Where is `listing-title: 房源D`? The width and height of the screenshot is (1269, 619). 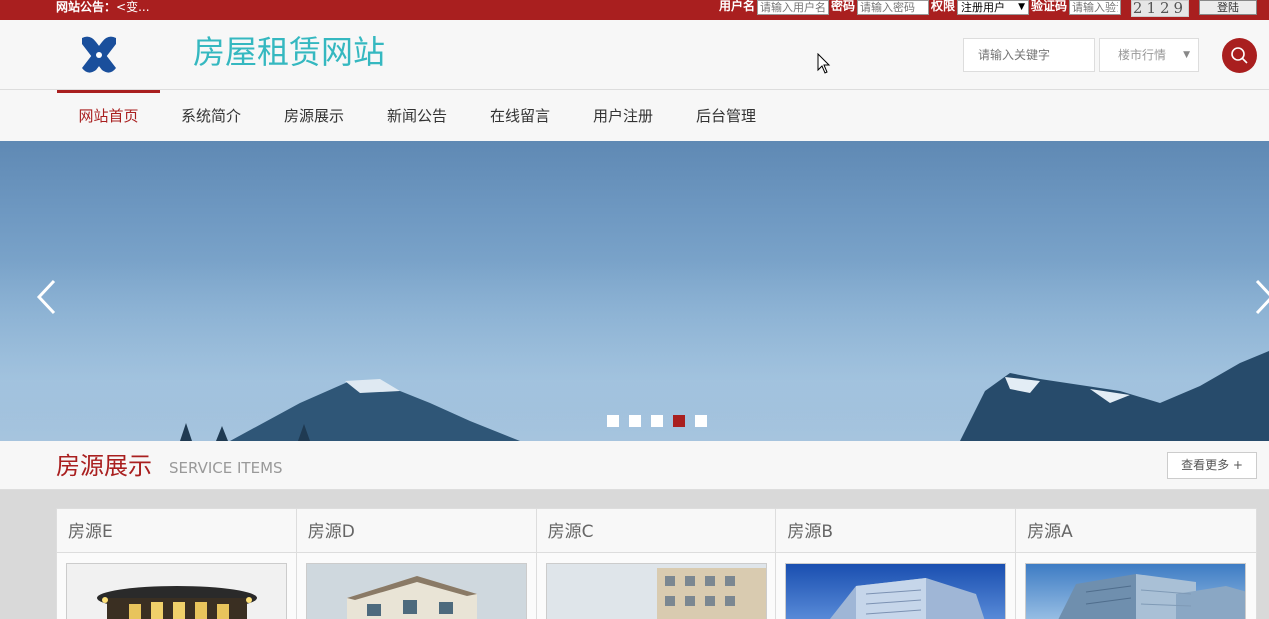
listing-title: 房源D is located at coordinates (416, 531).